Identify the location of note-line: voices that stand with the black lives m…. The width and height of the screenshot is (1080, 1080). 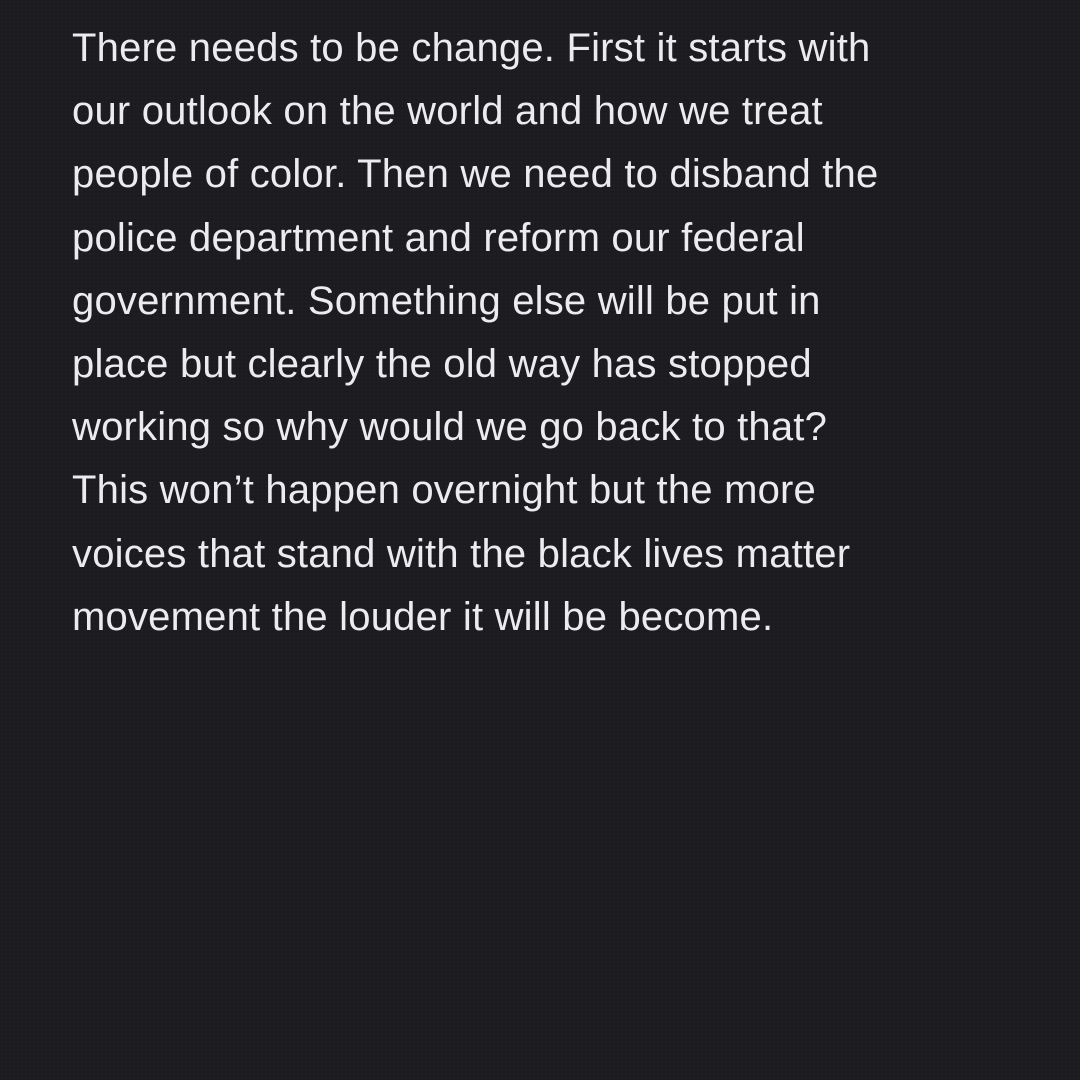
(461, 553).